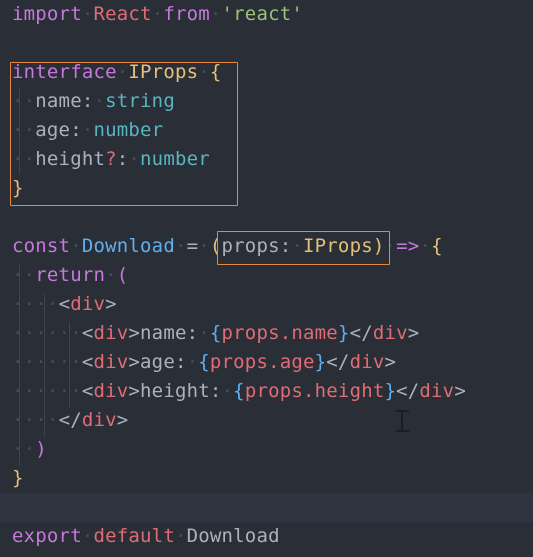 This screenshot has width=533, height=557. What do you see at coordinates (192, 246) in the screenshot?
I see `operator-equals: =` at bounding box center [192, 246].